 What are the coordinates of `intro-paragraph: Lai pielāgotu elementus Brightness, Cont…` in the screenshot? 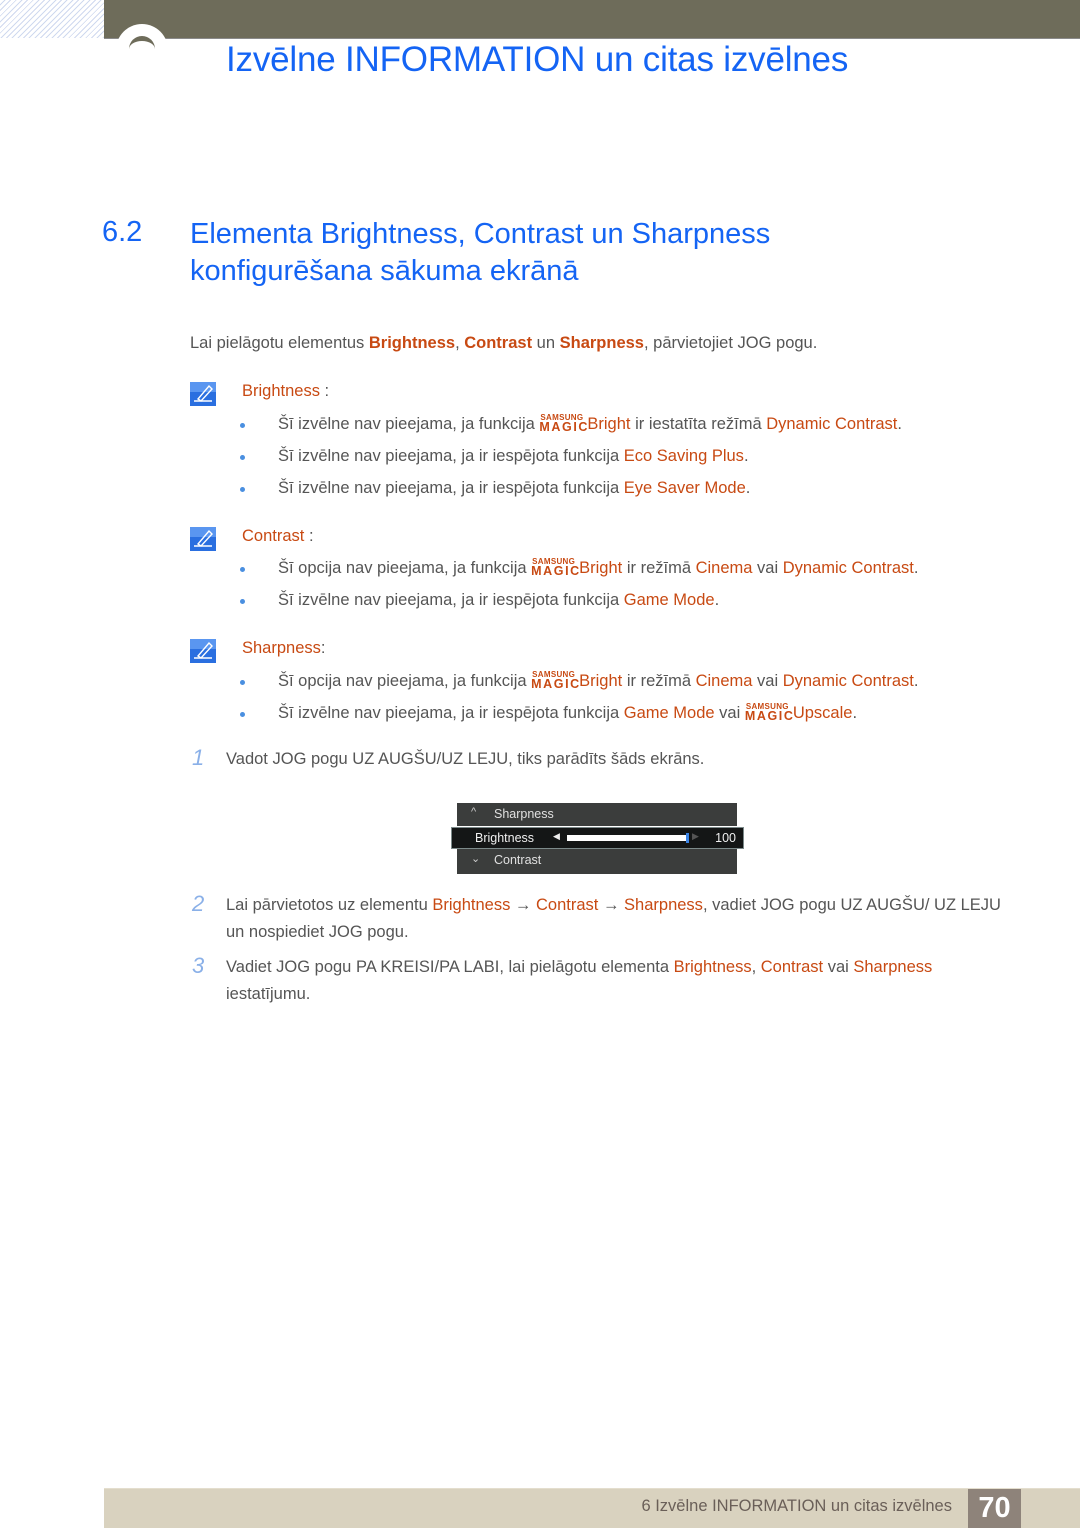 It's located at (504, 343).